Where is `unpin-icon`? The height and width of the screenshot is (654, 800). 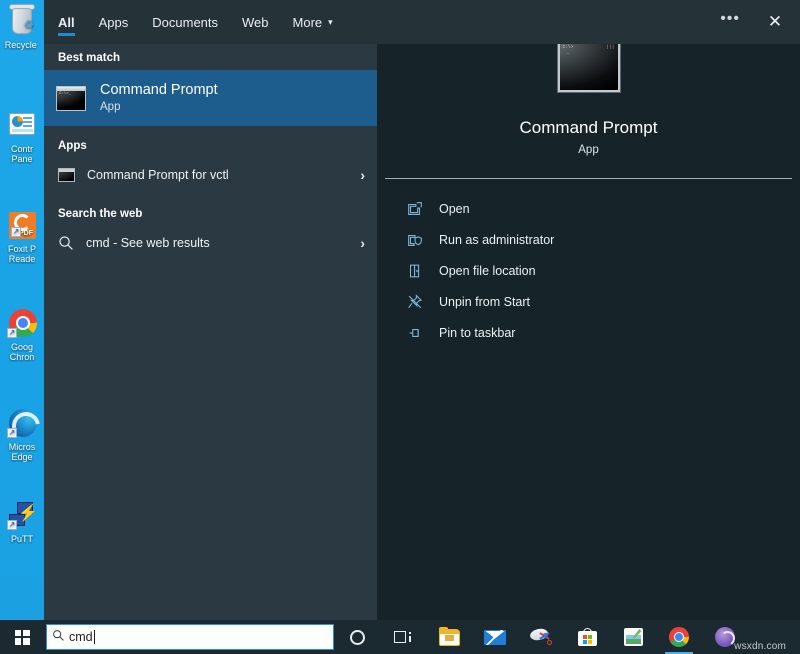 unpin-icon is located at coordinates (415, 302).